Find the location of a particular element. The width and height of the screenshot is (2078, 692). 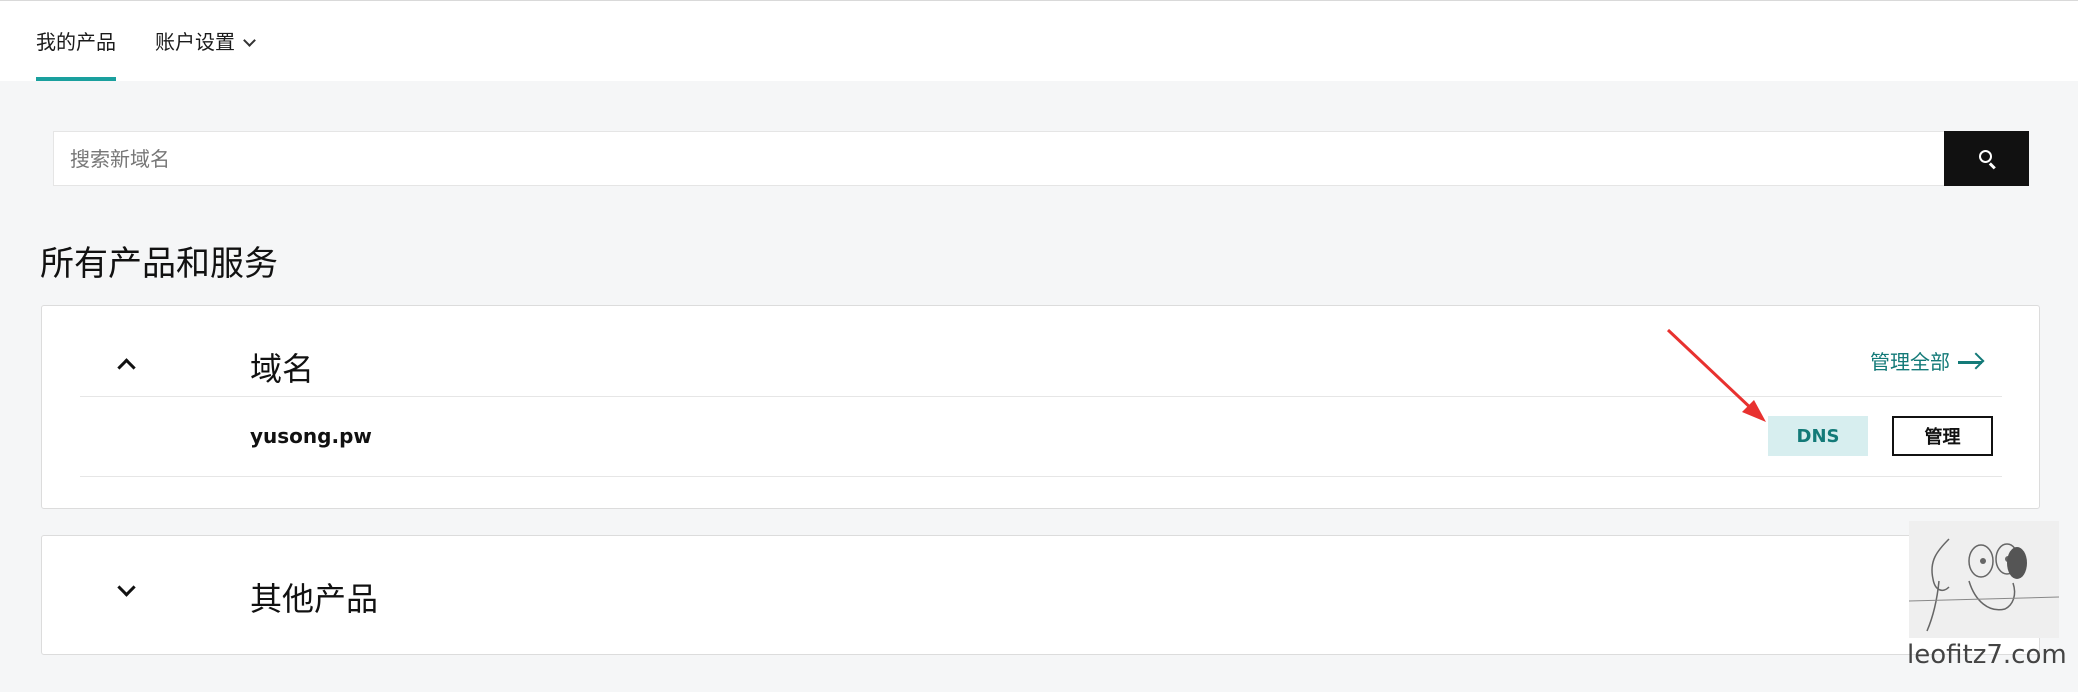

dns-button: DNS is located at coordinates (1818, 436).